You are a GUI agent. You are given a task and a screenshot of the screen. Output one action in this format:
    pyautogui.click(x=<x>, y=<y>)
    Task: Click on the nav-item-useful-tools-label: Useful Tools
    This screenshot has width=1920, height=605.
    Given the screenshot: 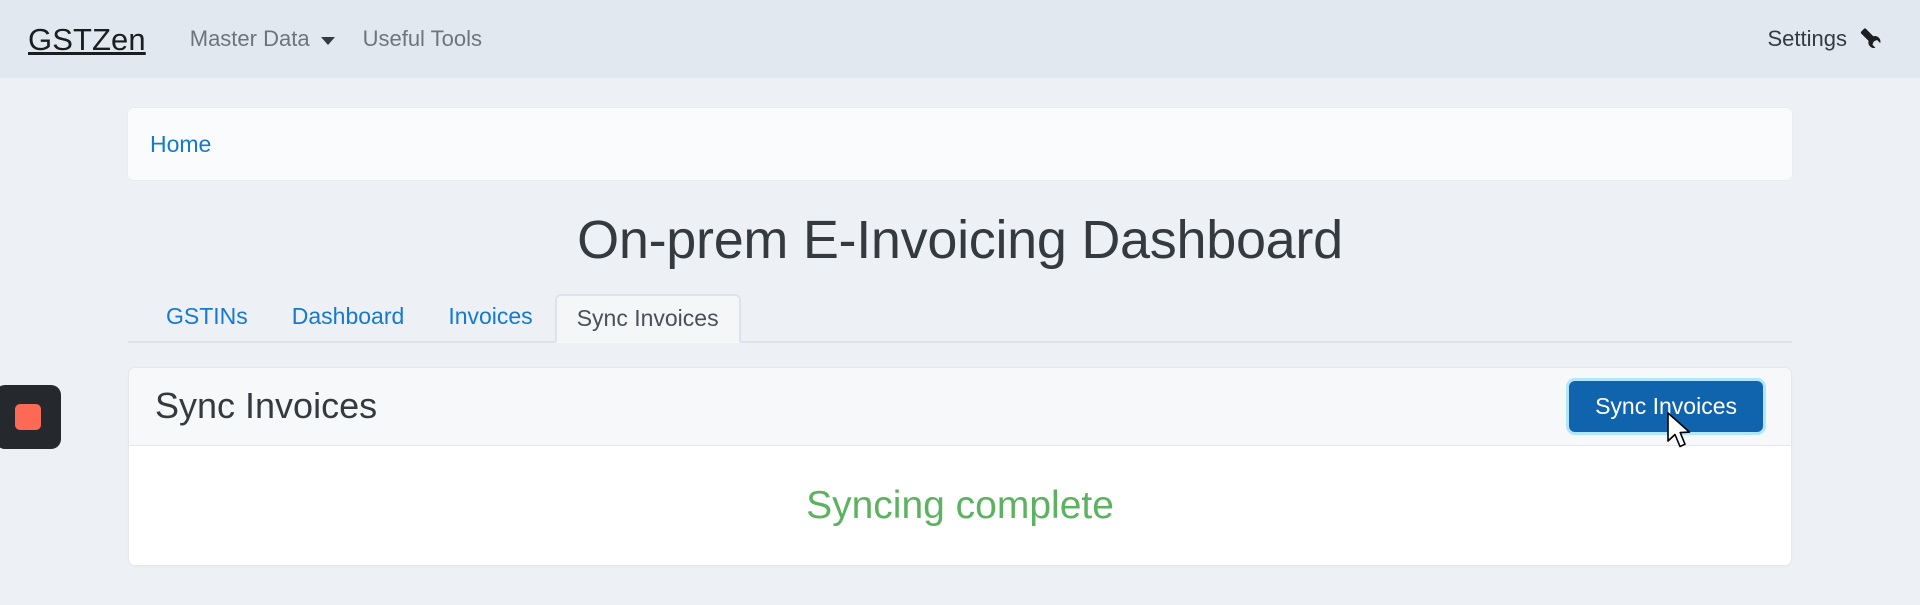 What is the action you would take?
    pyautogui.click(x=422, y=38)
    